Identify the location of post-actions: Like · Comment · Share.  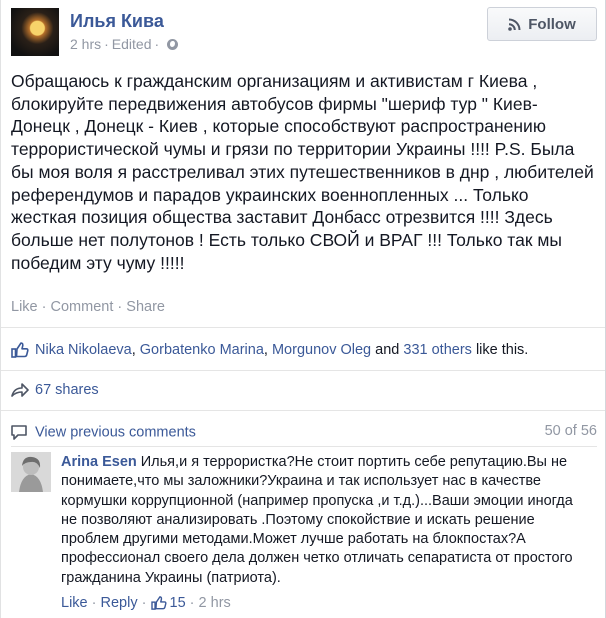
(88, 307).